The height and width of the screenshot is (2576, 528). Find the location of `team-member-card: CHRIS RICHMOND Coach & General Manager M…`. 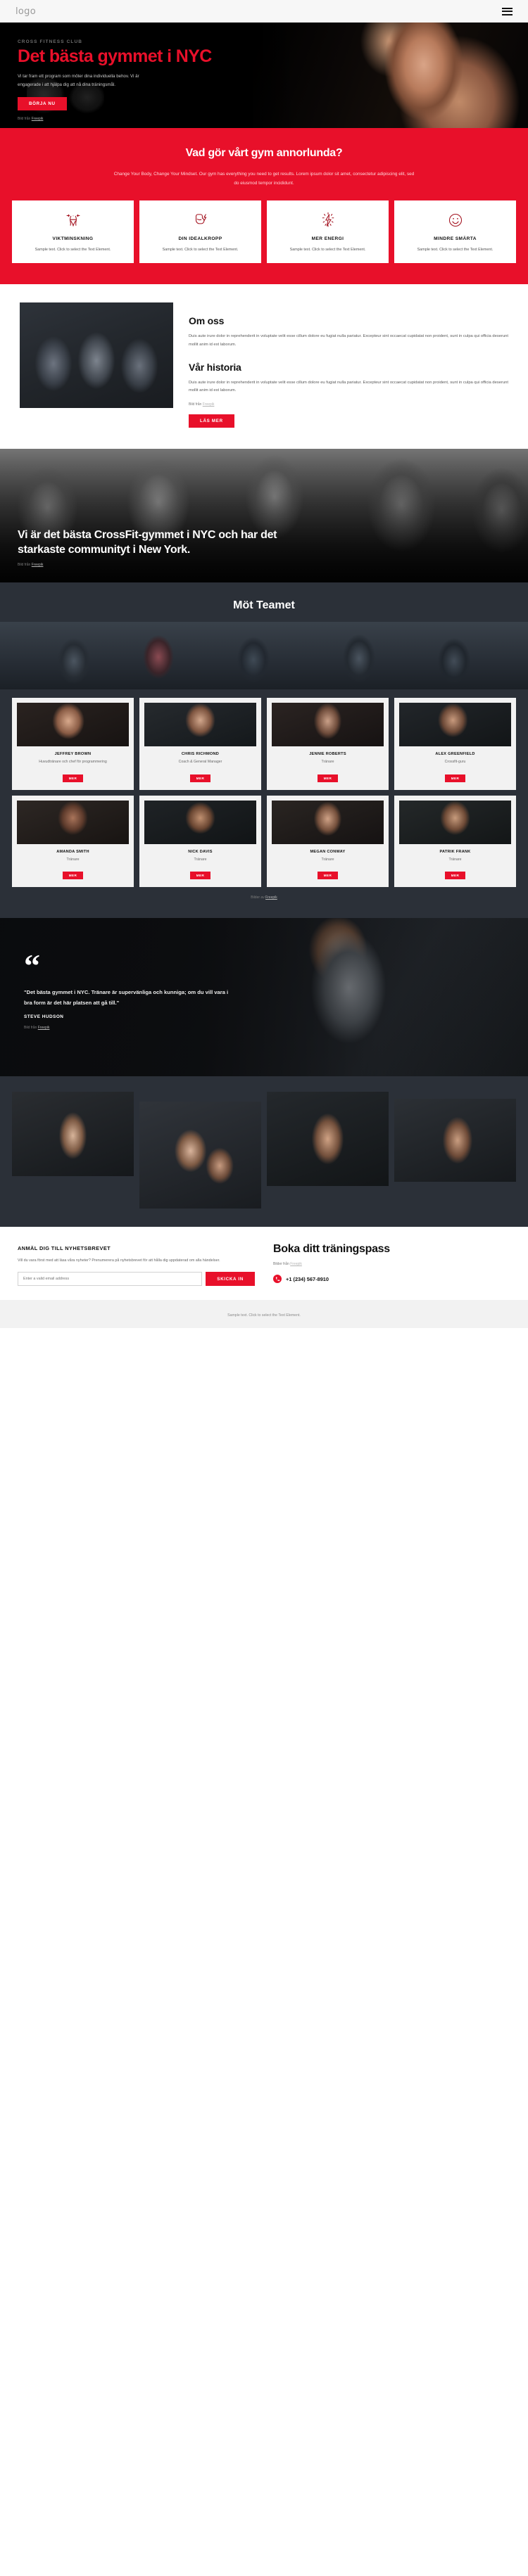

team-member-card: CHRIS RICHMOND Coach & General Manager M… is located at coordinates (200, 744).